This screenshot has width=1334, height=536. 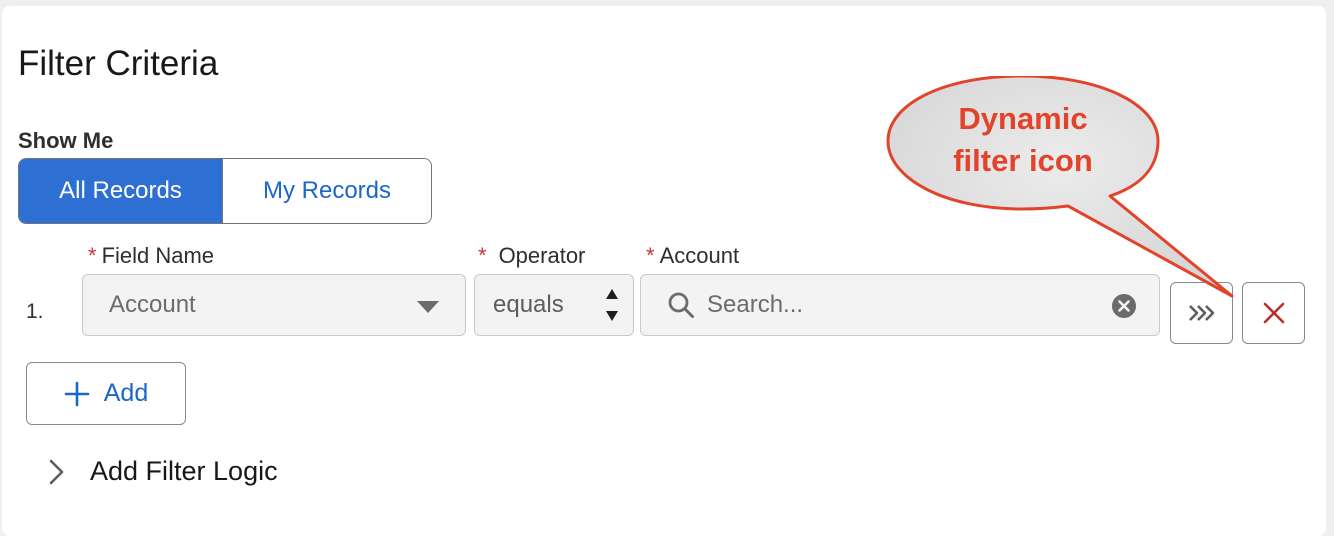 I want to click on field-name-select: Account, so click(x=274, y=305).